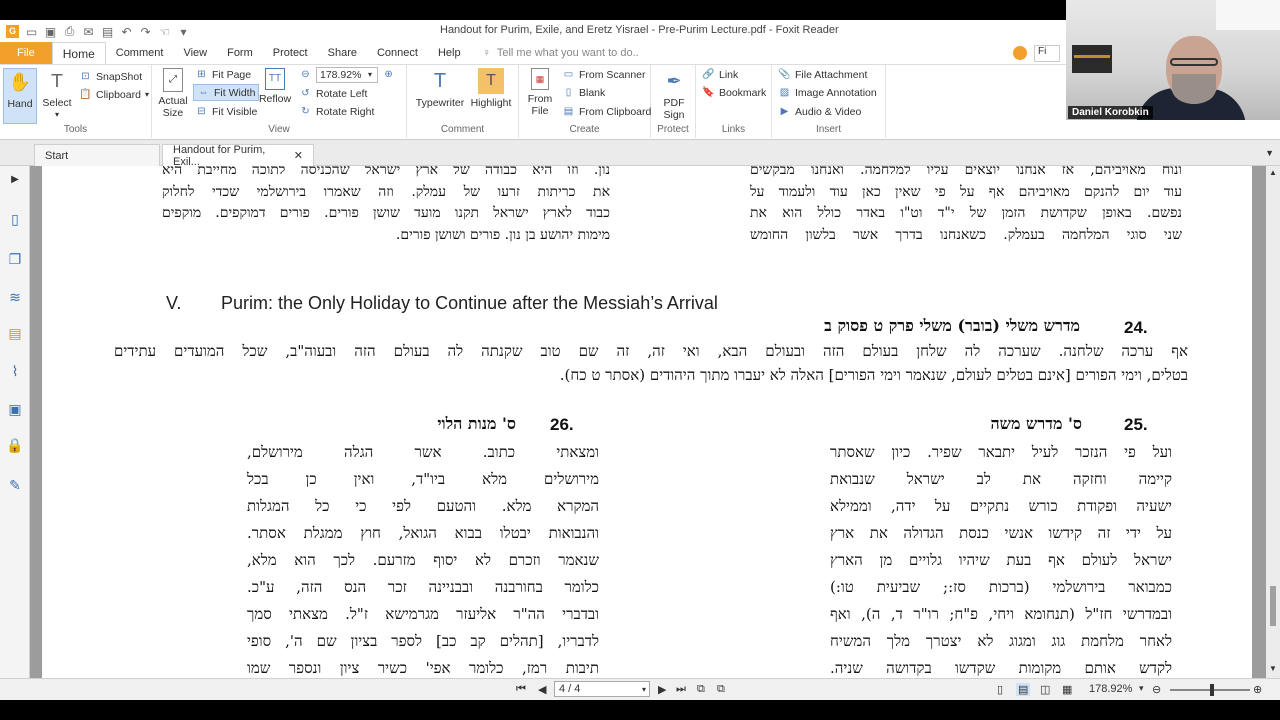 Image resolution: width=1280 pixels, height=720 pixels. Describe the element at coordinates (275, 86) in the screenshot. I see `reflow-button: TT Reflow` at that location.